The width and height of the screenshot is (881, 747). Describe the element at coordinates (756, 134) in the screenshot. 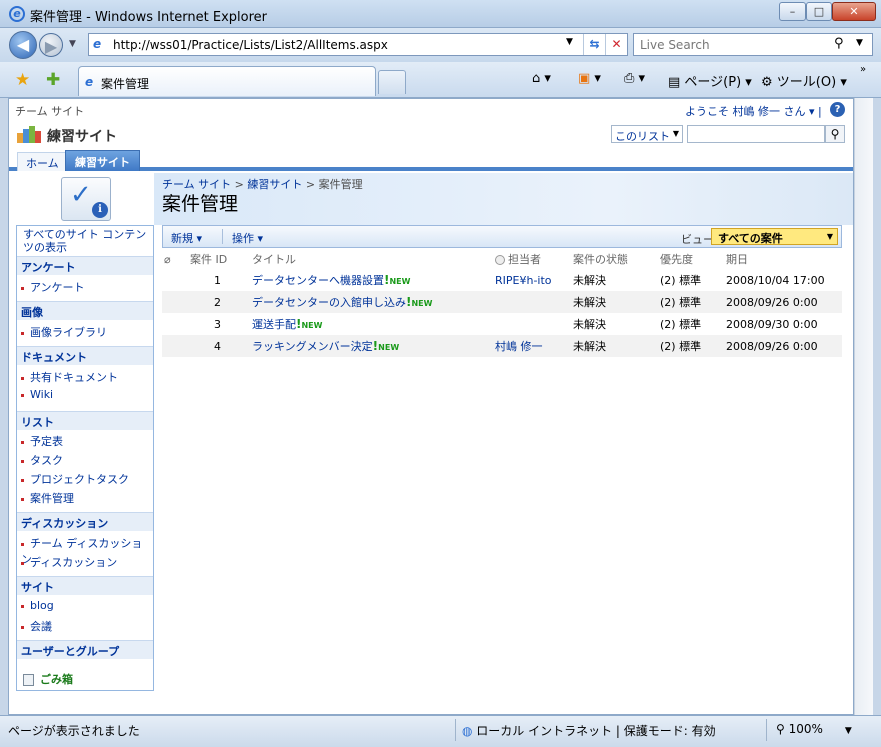

I see `site-search-input` at that location.